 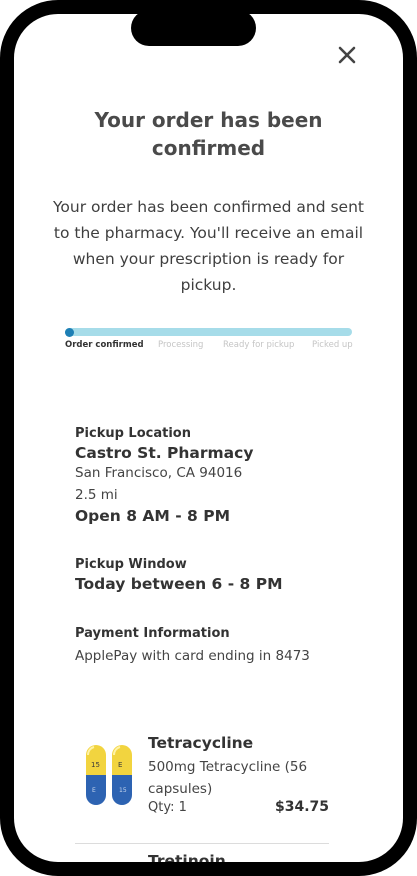 What do you see at coordinates (104, 345) in the screenshot?
I see `step-order-confirmed: Order confirmed` at bounding box center [104, 345].